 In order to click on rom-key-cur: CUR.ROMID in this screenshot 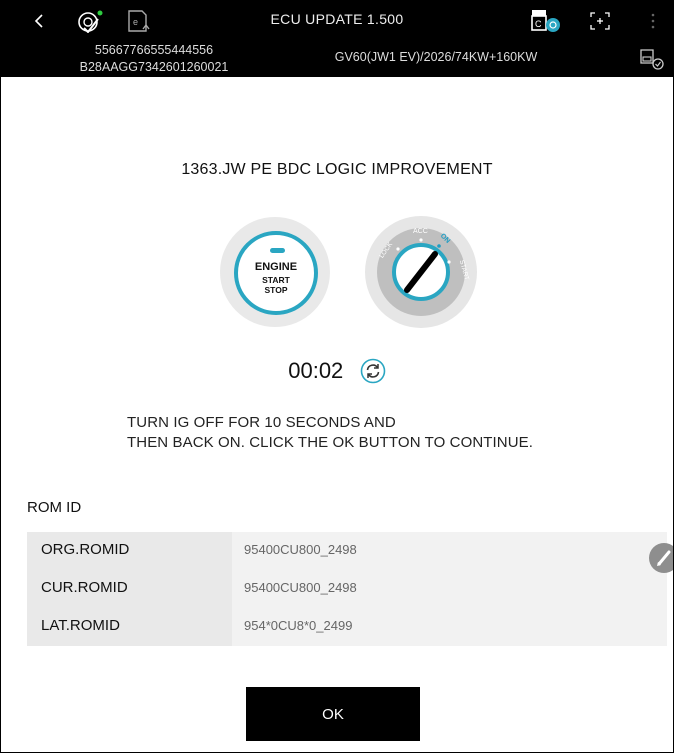, I will do `click(84, 587)`.